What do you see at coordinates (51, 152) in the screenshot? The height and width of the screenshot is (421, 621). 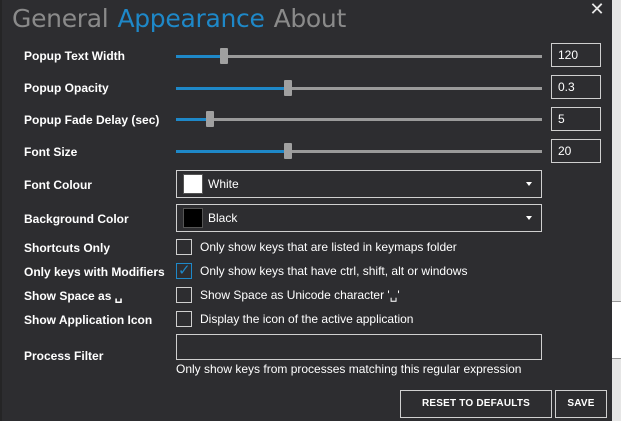 I see `font-size-label: Font Size` at bounding box center [51, 152].